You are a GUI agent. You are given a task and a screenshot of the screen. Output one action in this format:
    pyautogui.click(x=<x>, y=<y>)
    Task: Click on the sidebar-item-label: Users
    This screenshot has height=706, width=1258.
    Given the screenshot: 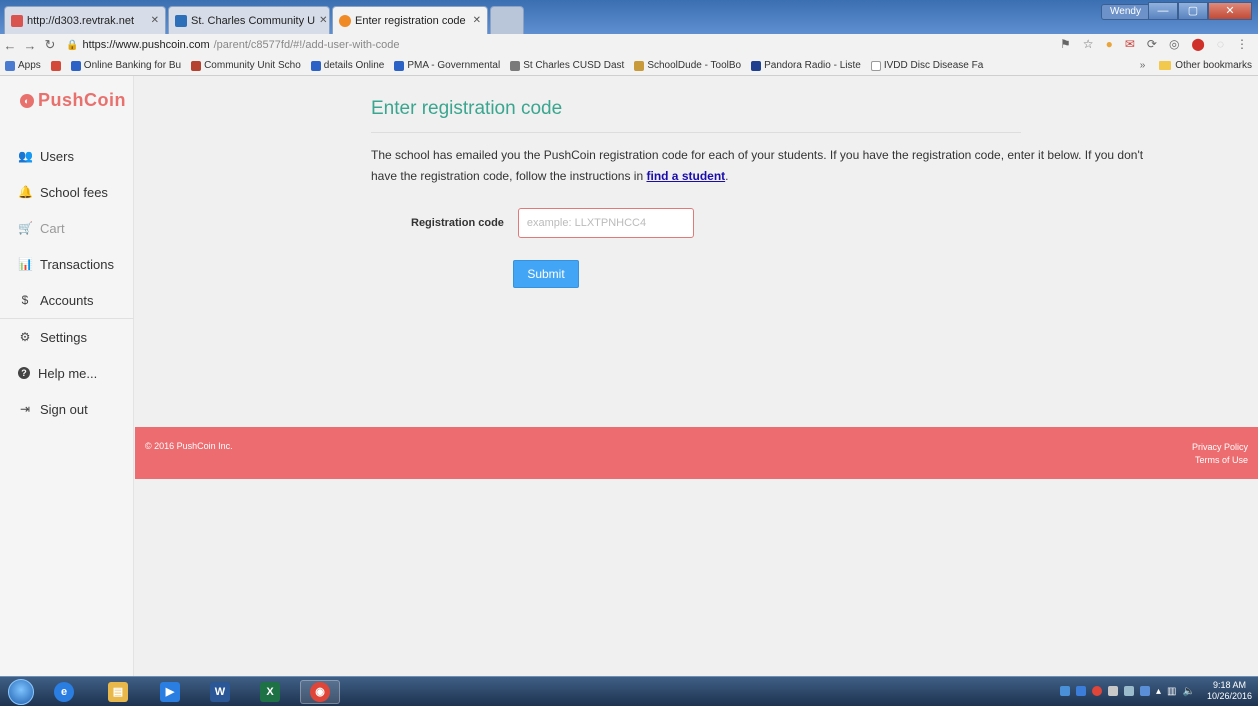 What is the action you would take?
    pyautogui.click(x=57, y=156)
    